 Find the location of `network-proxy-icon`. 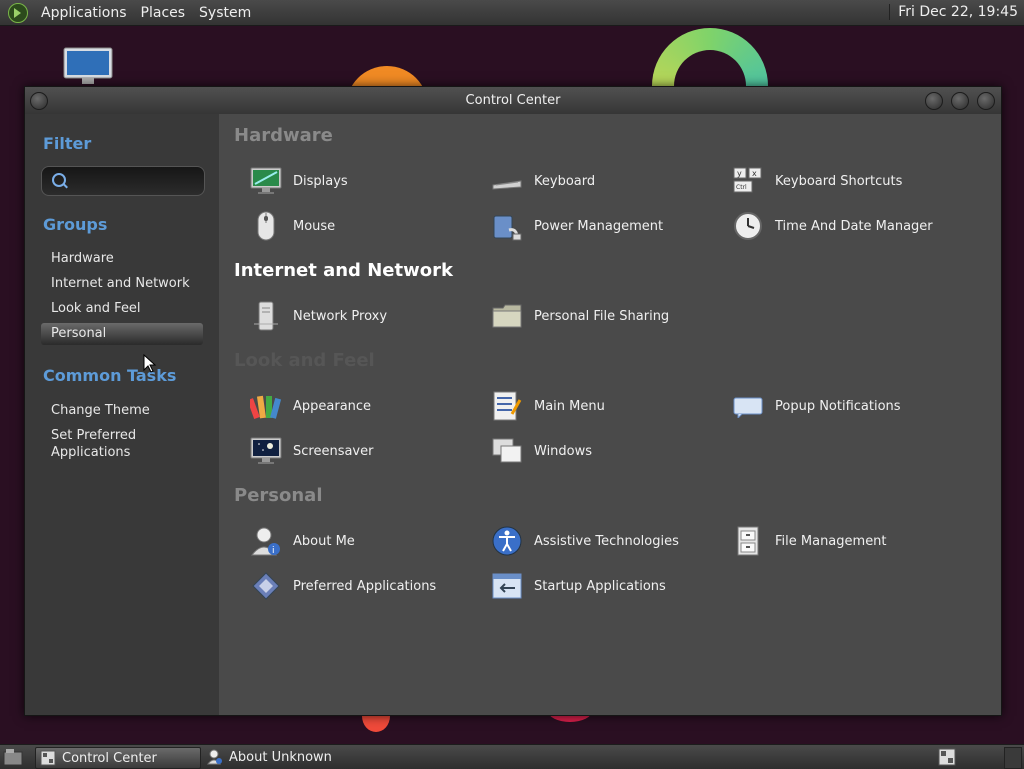

network-proxy-icon is located at coordinates (266, 316).